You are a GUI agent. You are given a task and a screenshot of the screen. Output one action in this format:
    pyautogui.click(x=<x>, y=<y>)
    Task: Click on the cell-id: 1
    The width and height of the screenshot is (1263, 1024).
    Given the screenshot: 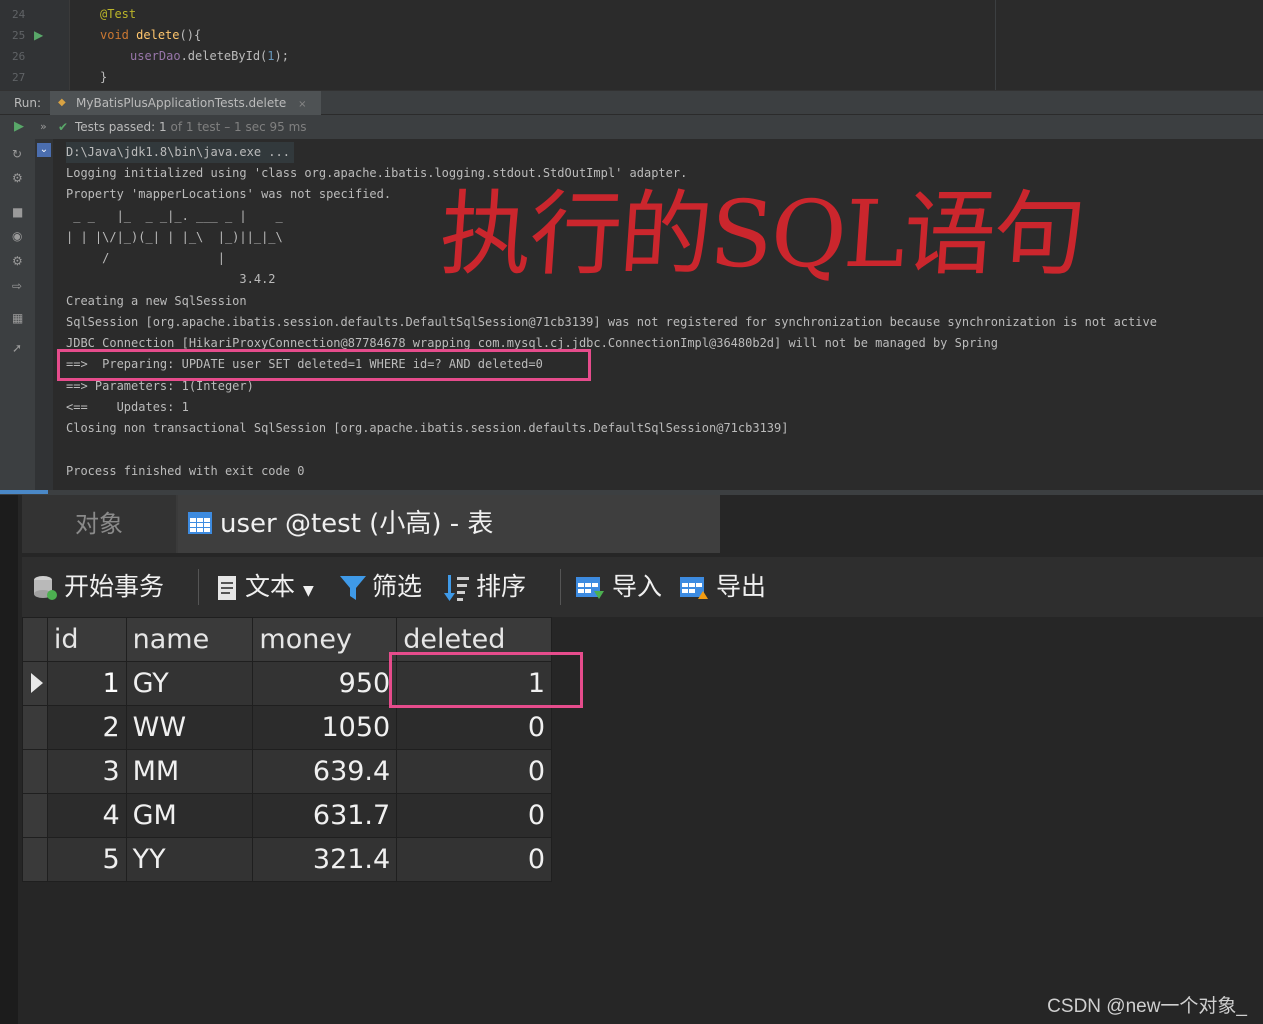 What is the action you would take?
    pyautogui.click(x=86, y=683)
    